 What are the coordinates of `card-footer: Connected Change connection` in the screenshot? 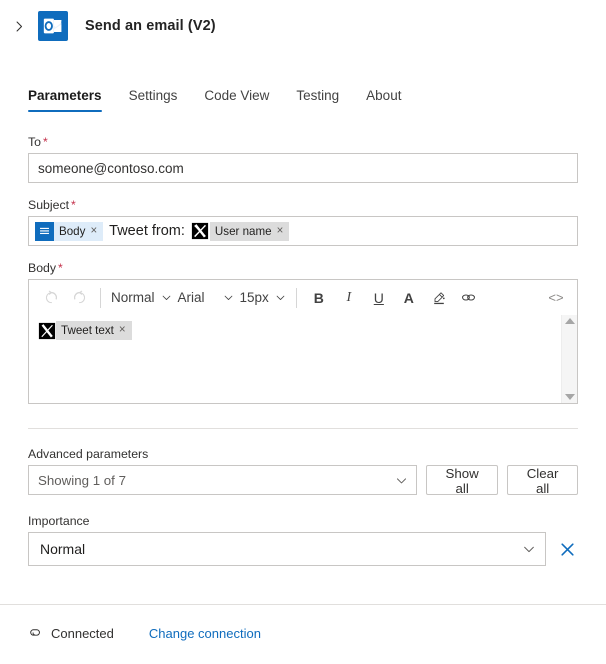 It's located at (303, 634).